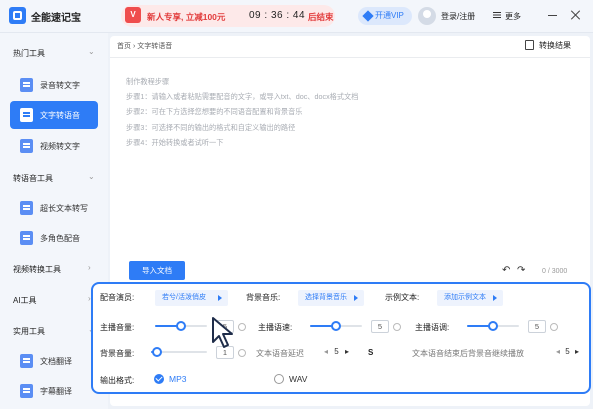 The width and height of the screenshot is (593, 409). Describe the element at coordinates (432, 327) in the screenshot. I see `pitch-label: 主播语调:` at that location.